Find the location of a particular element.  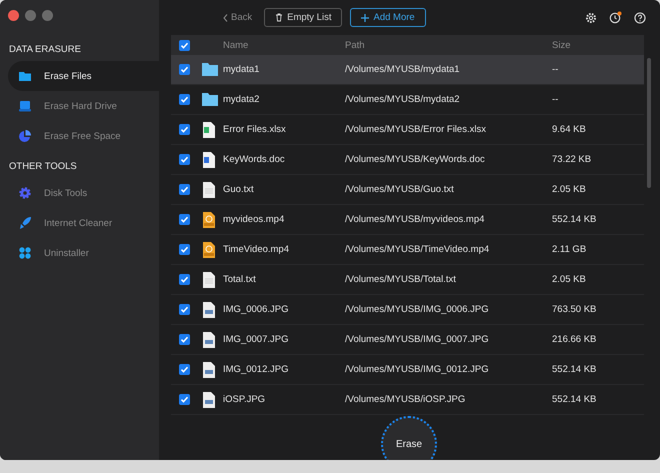

minimize-button is located at coordinates (30, 15).